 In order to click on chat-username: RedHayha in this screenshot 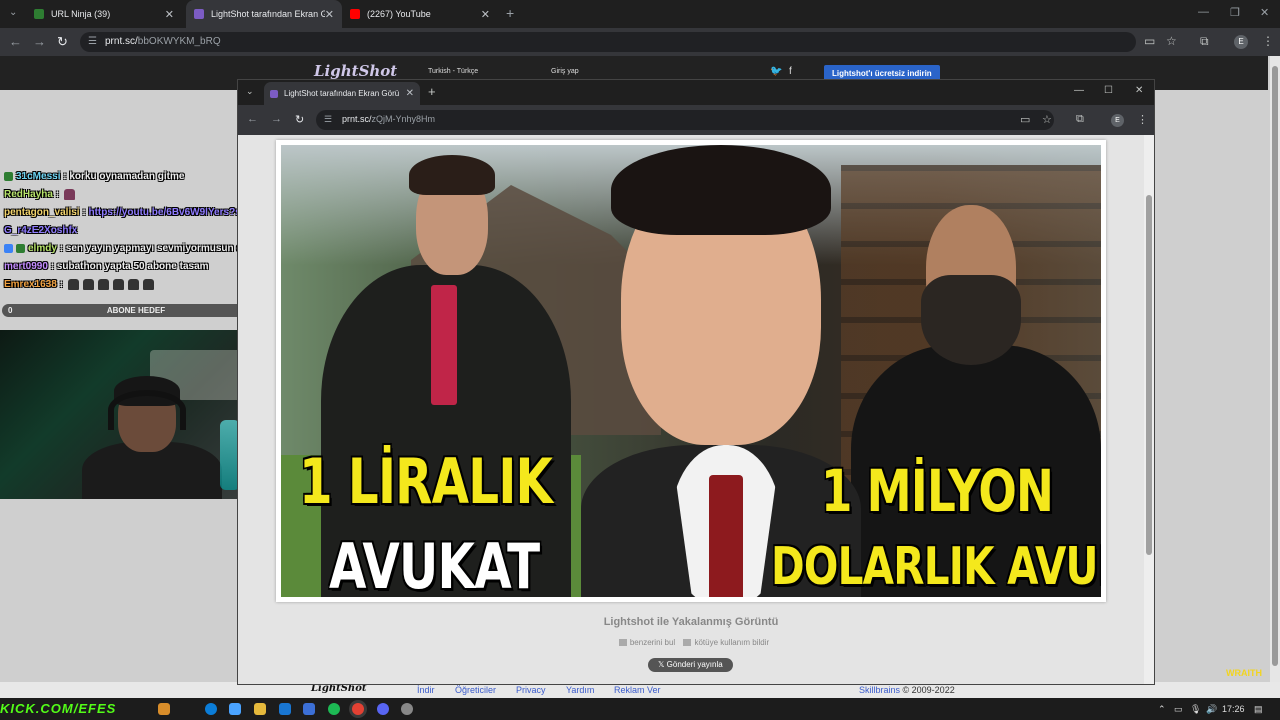, I will do `click(28, 194)`.